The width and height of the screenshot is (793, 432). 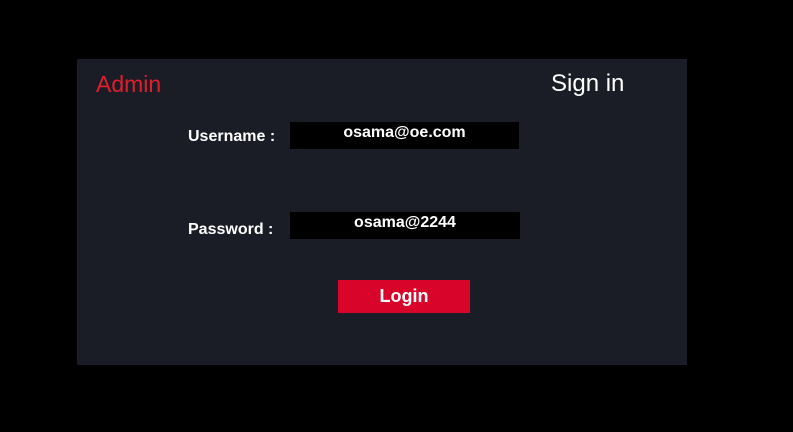 I want to click on page-title: Sign in, so click(x=588, y=83).